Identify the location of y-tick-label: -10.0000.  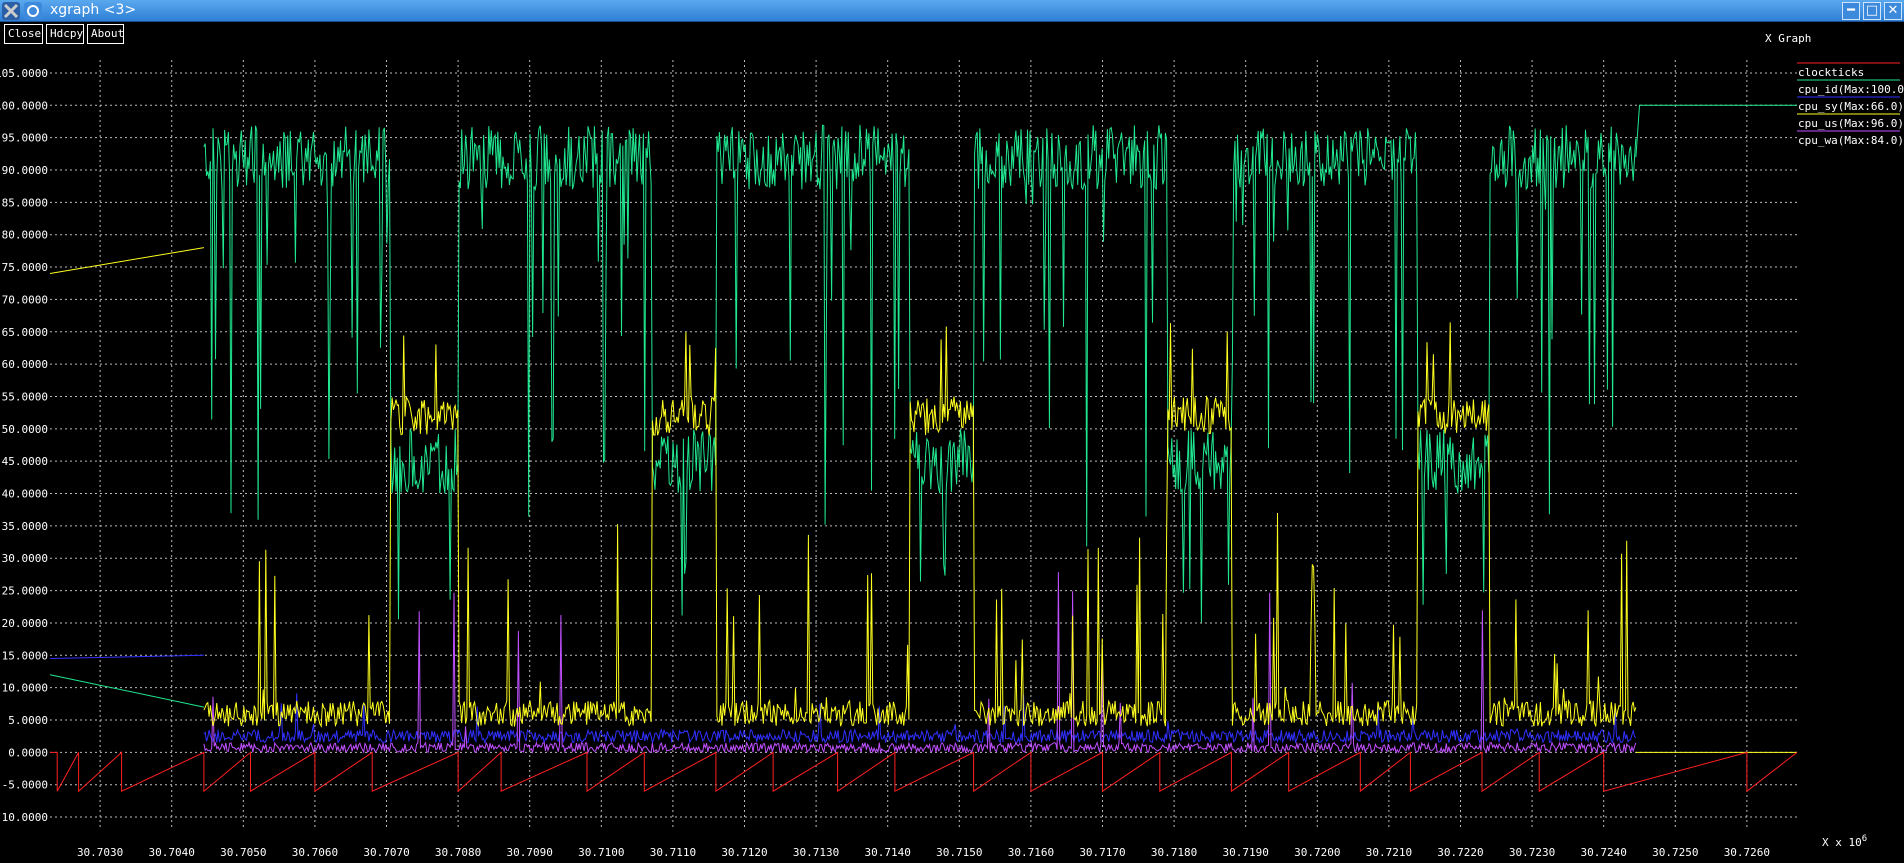
(24, 817).